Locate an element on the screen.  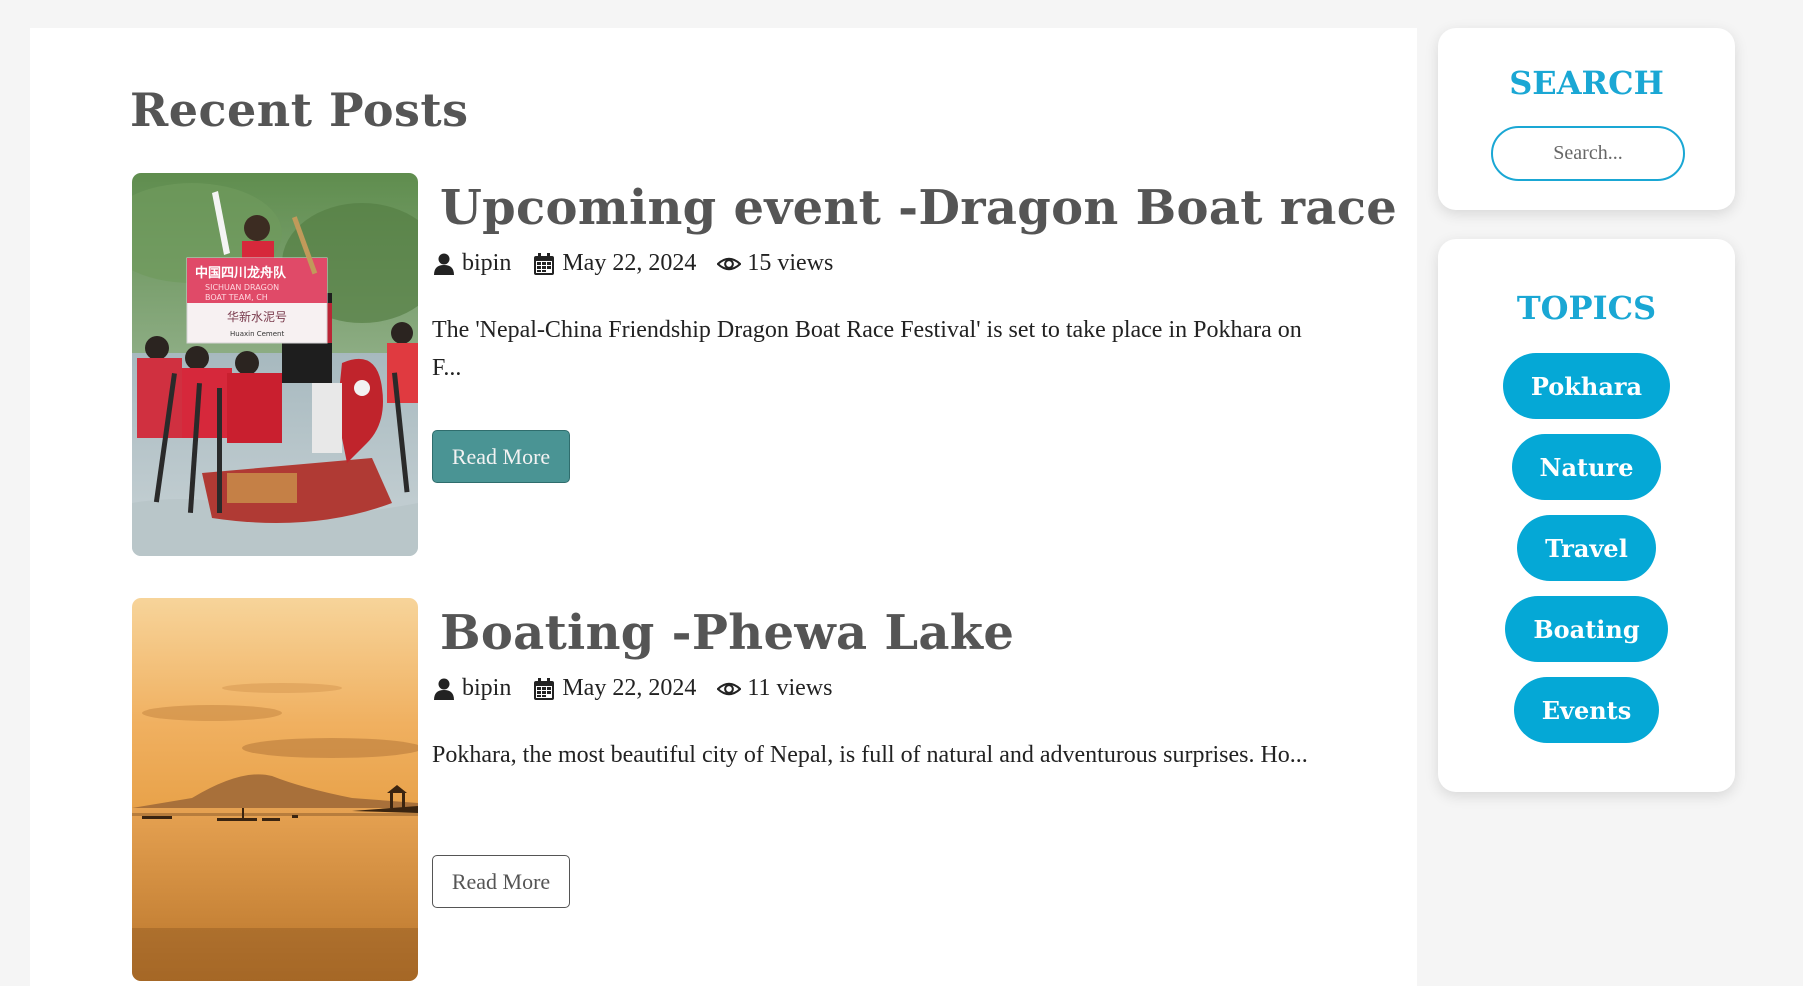
section-title: Recent Posts is located at coordinates (299, 110).